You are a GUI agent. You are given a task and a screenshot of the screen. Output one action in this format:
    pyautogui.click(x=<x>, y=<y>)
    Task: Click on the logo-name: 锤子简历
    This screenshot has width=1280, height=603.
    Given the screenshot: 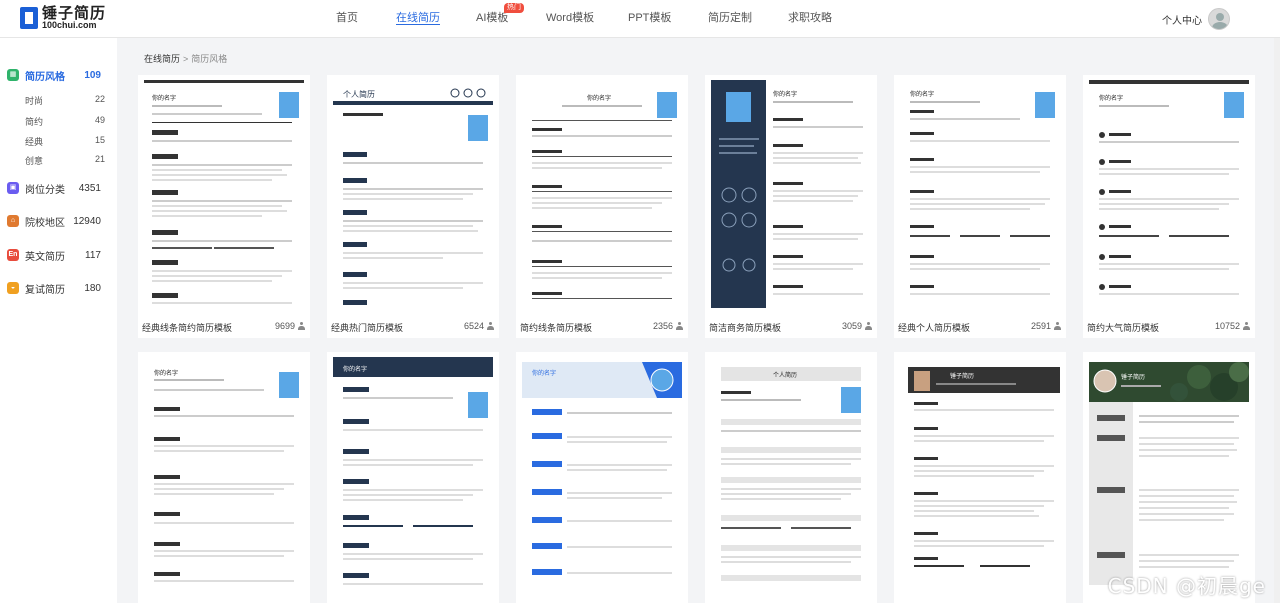 What is the action you would take?
    pyautogui.click(x=74, y=13)
    